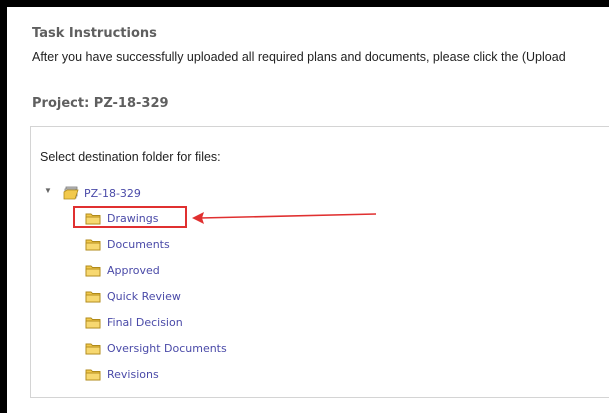  I want to click on tree-node-label: Revisions, so click(133, 374).